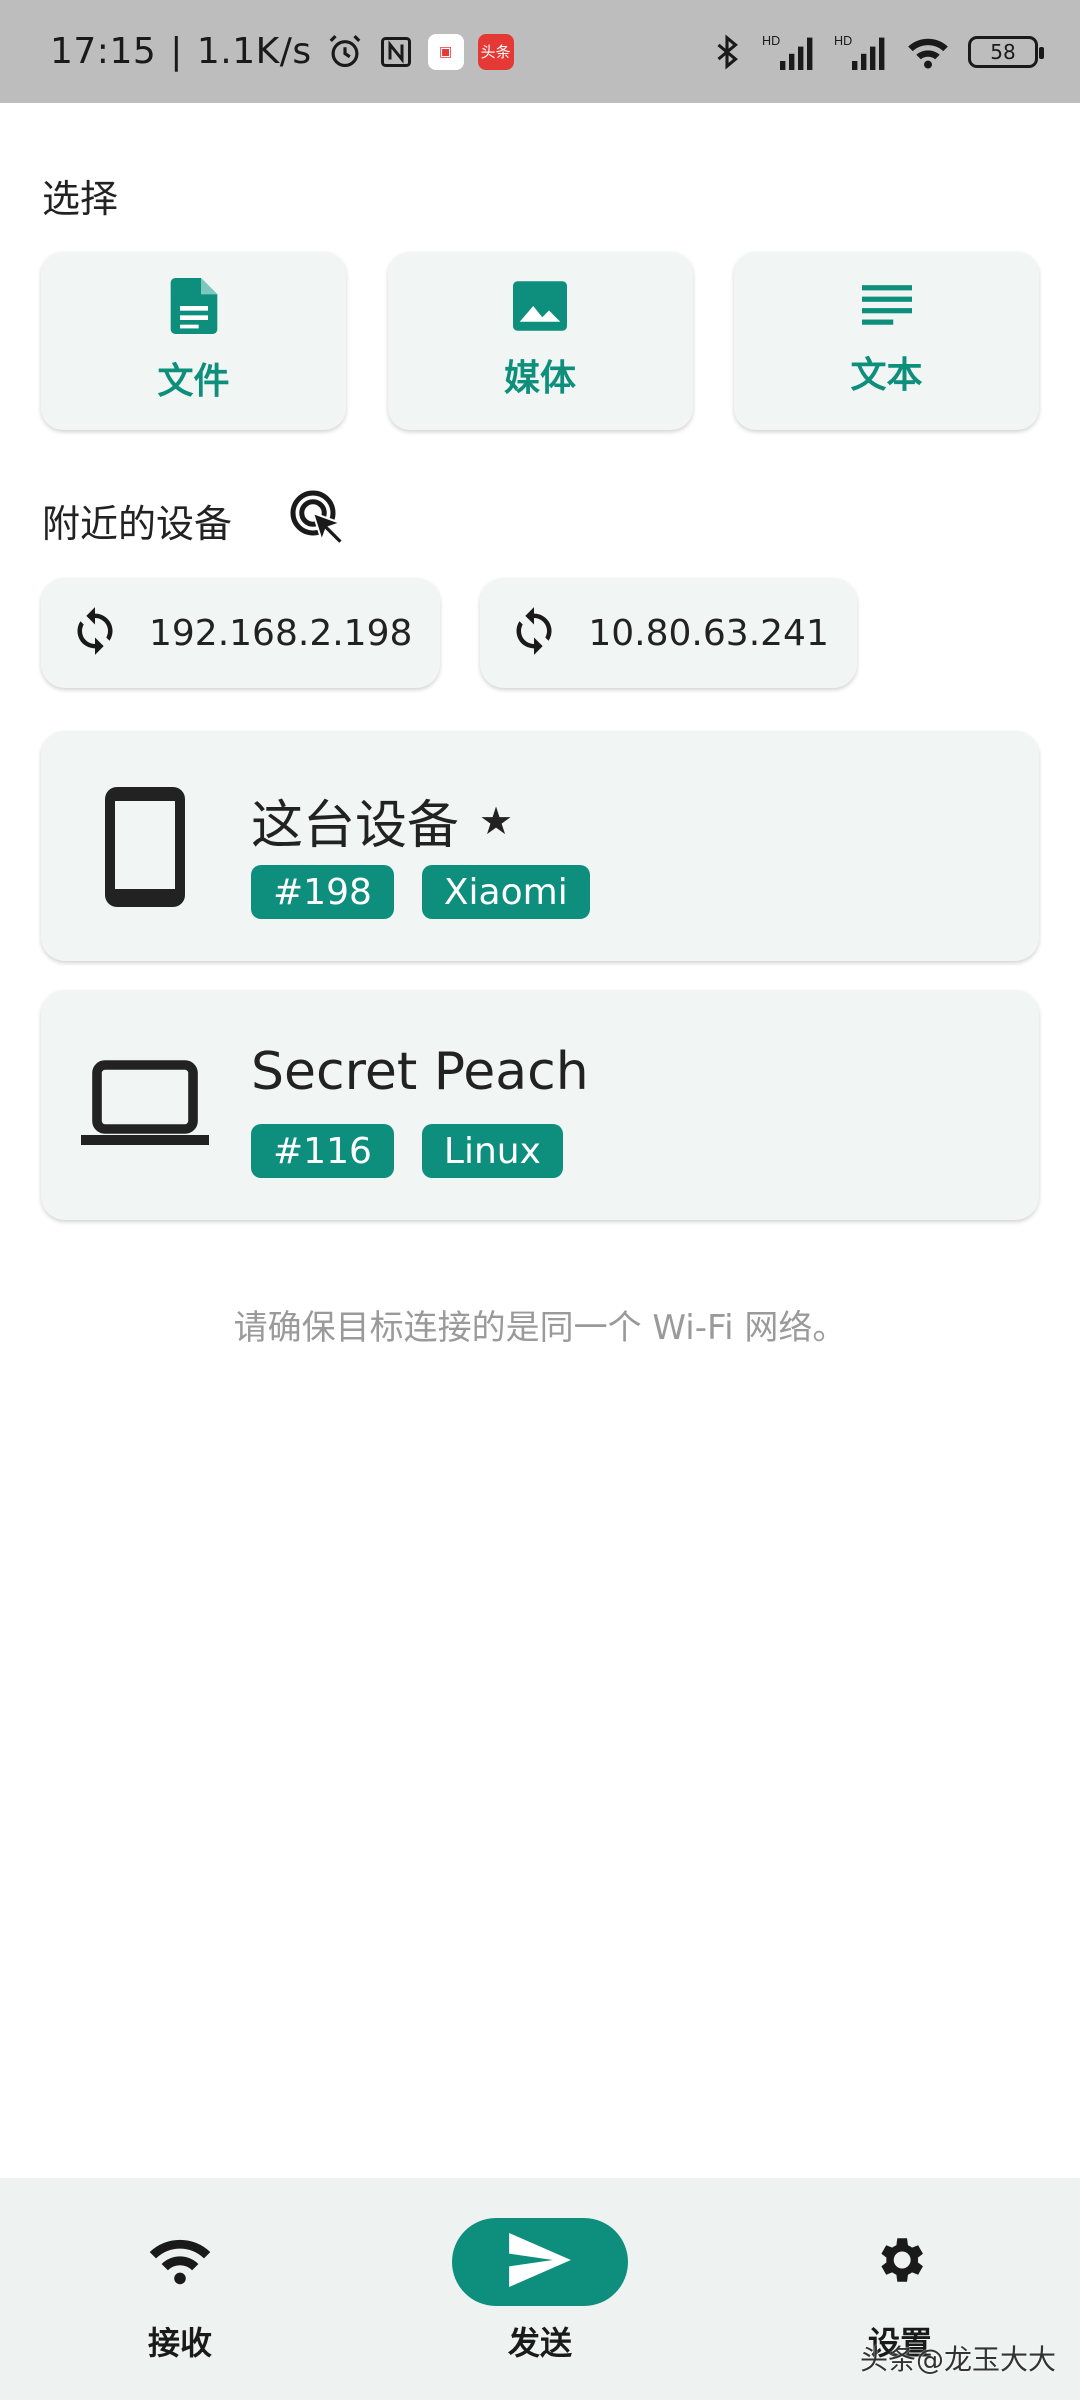 The height and width of the screenshot is (2400, 1080). I want to click on device-model-tag: Xiaomi, so click(505, 892).